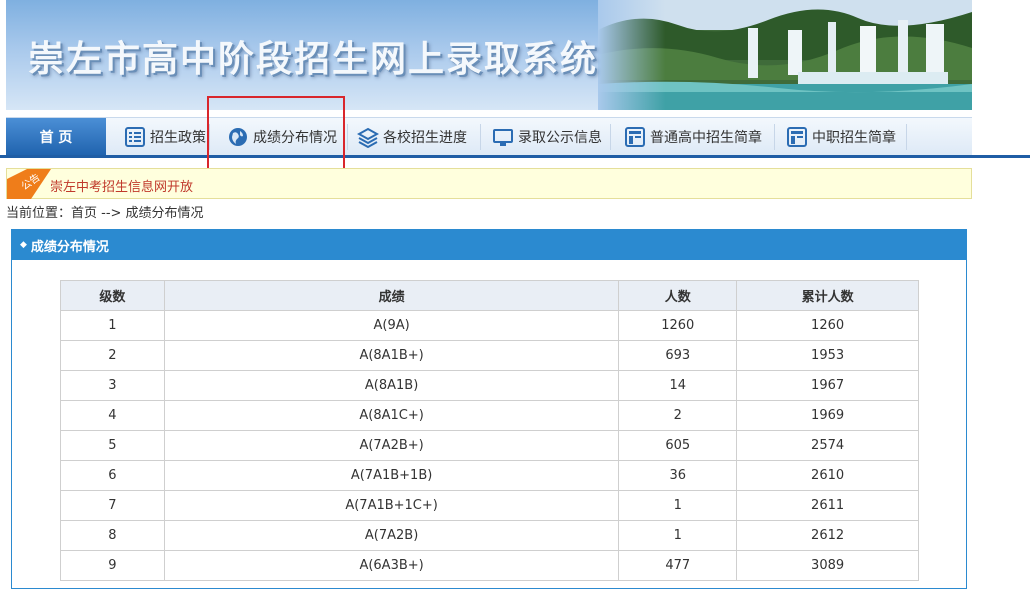 The image size is (1030, 589). I want to click on table-row: 3 A(8A1B) 14 1967, so click(489, 385).